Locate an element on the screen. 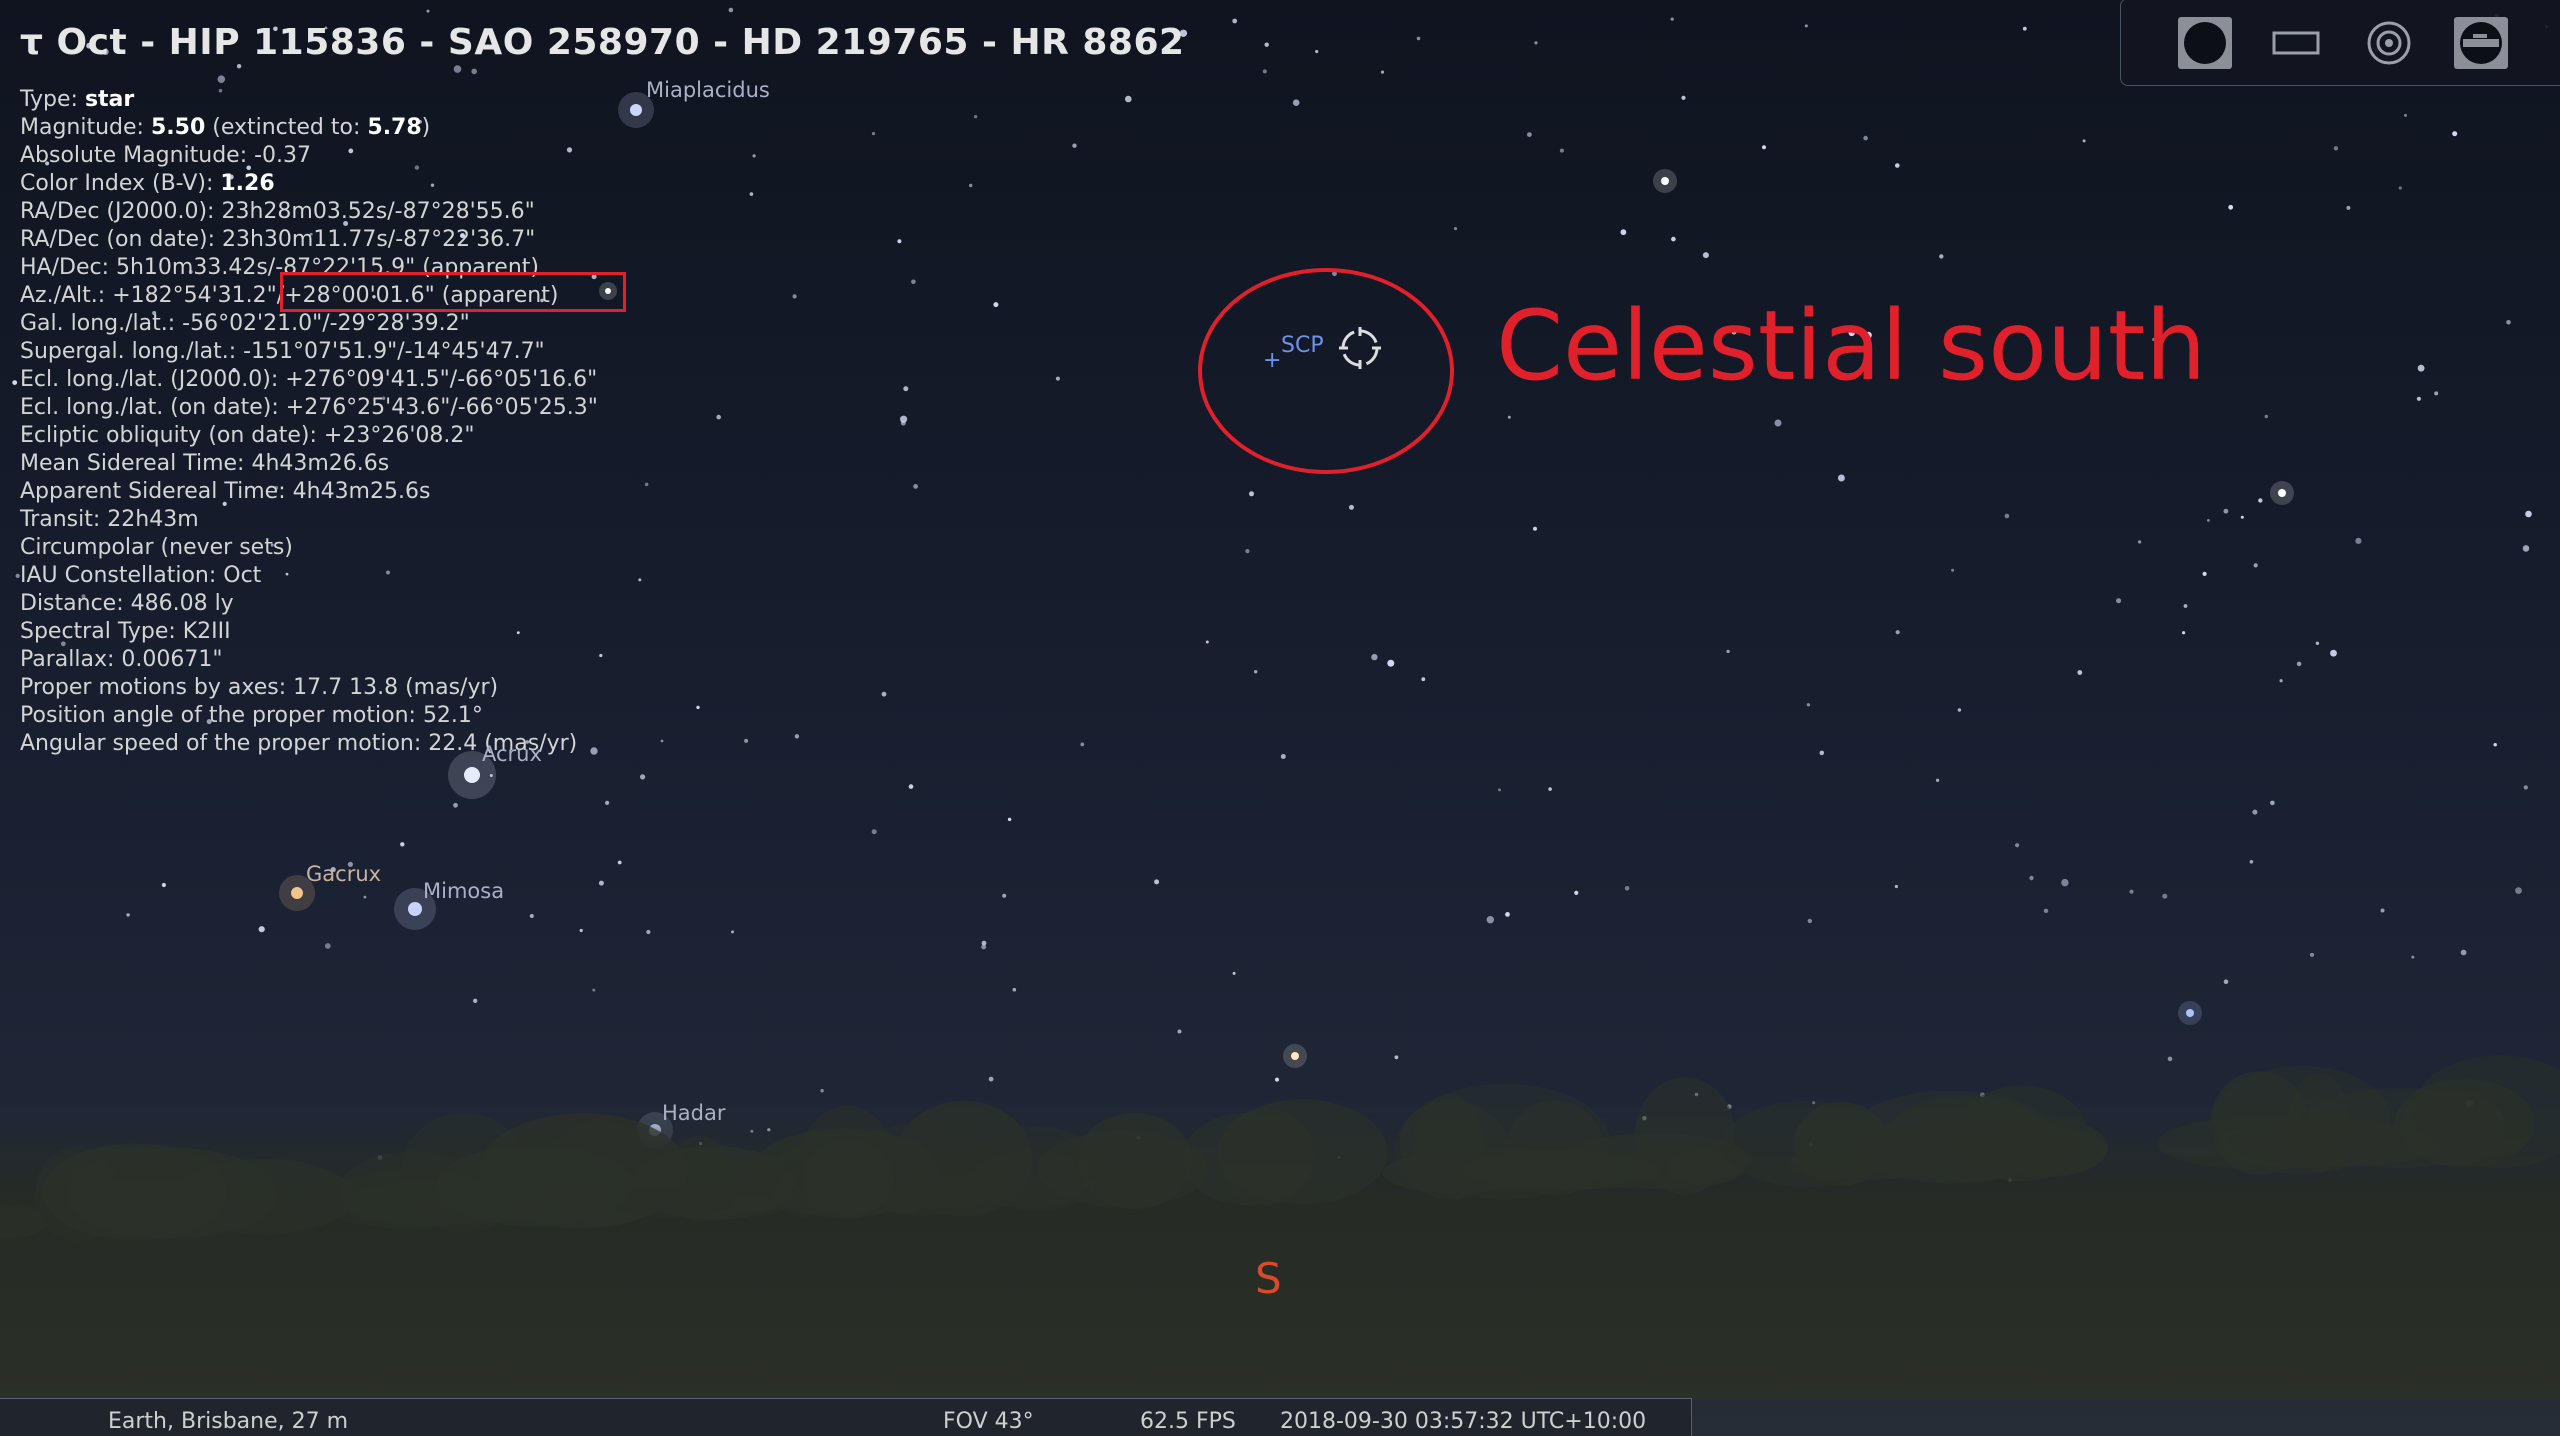 This screenshot has height=1436, width=2560. target-icon is located at coordinates (2389, 43).